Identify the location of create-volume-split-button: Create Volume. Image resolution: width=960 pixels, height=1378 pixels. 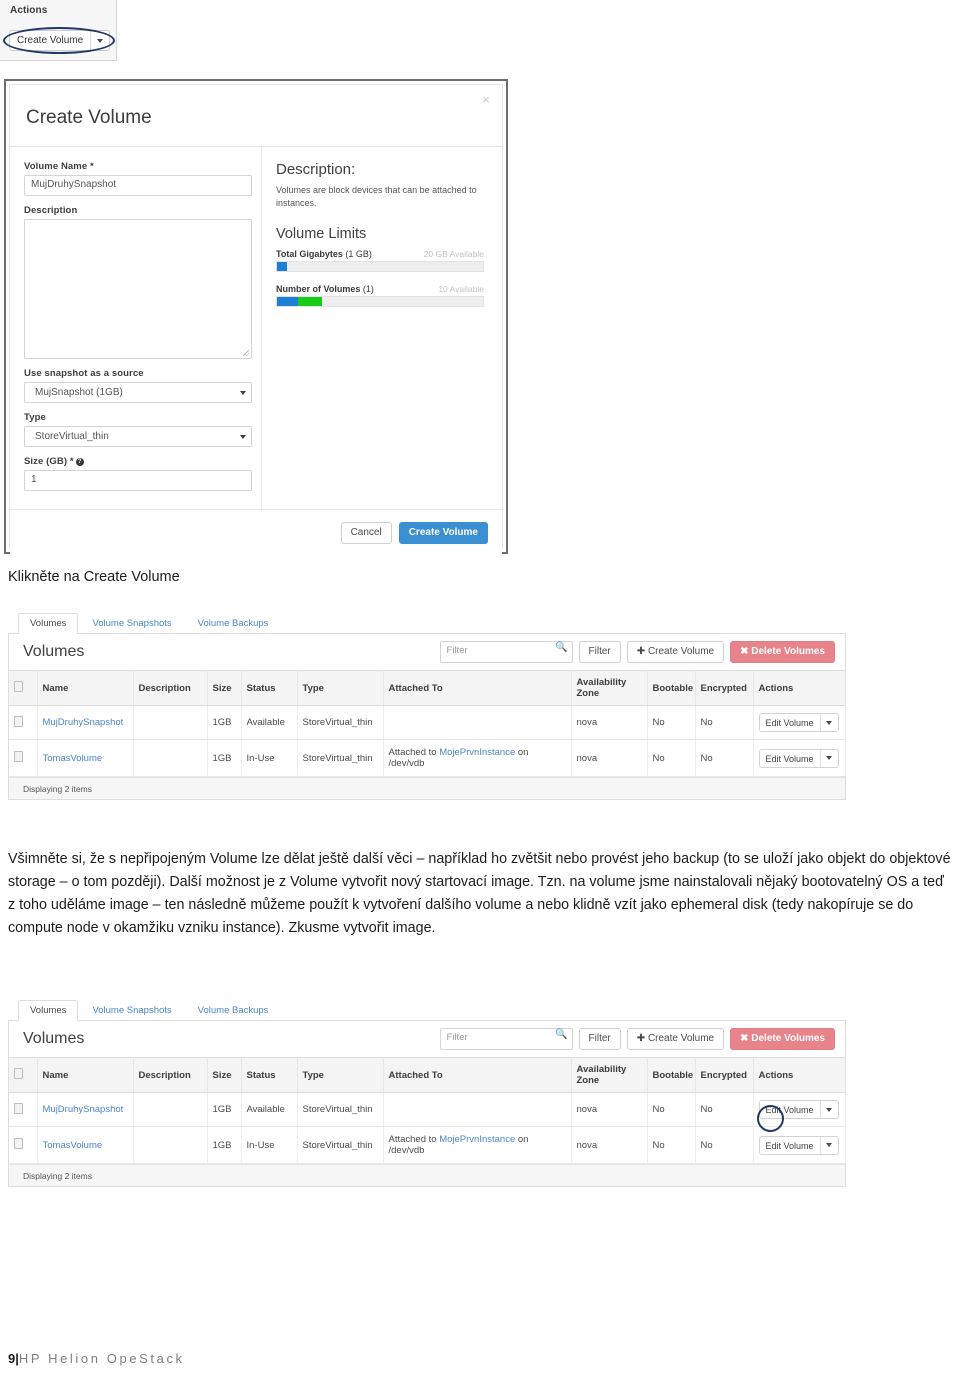
(60, 40).